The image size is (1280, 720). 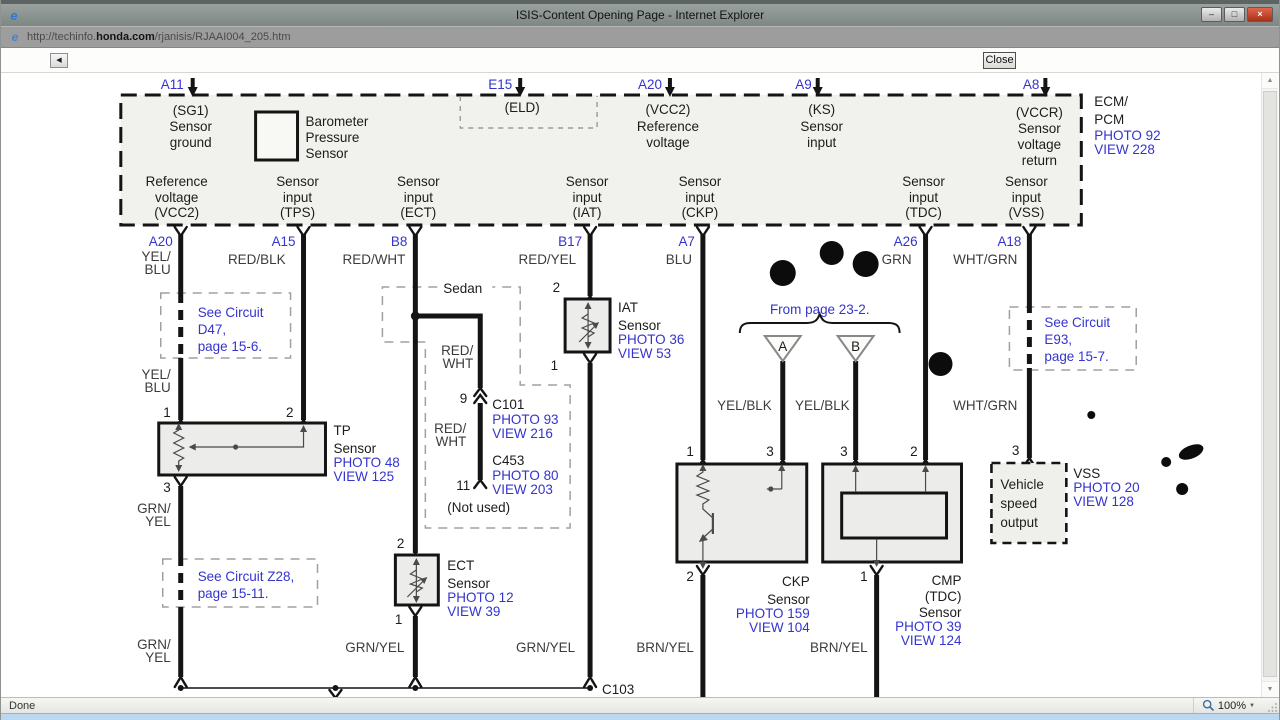 I want to click on label-page-15-11: page 15-11., so click(x=233, y=593).